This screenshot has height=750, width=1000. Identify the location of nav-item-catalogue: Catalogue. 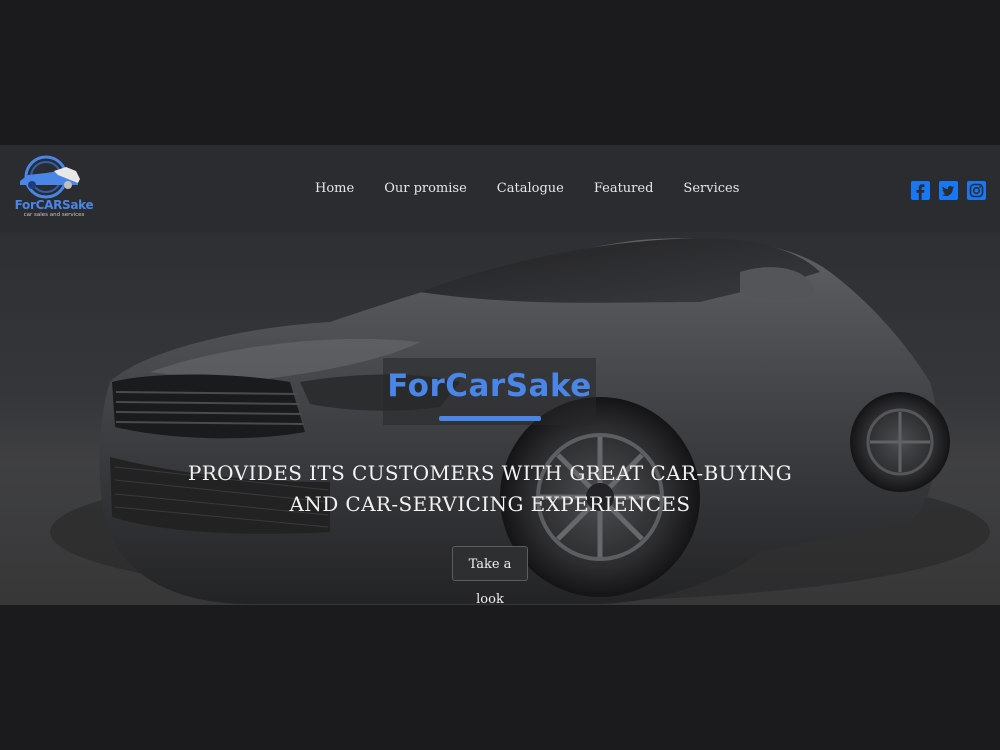
(530, 188).